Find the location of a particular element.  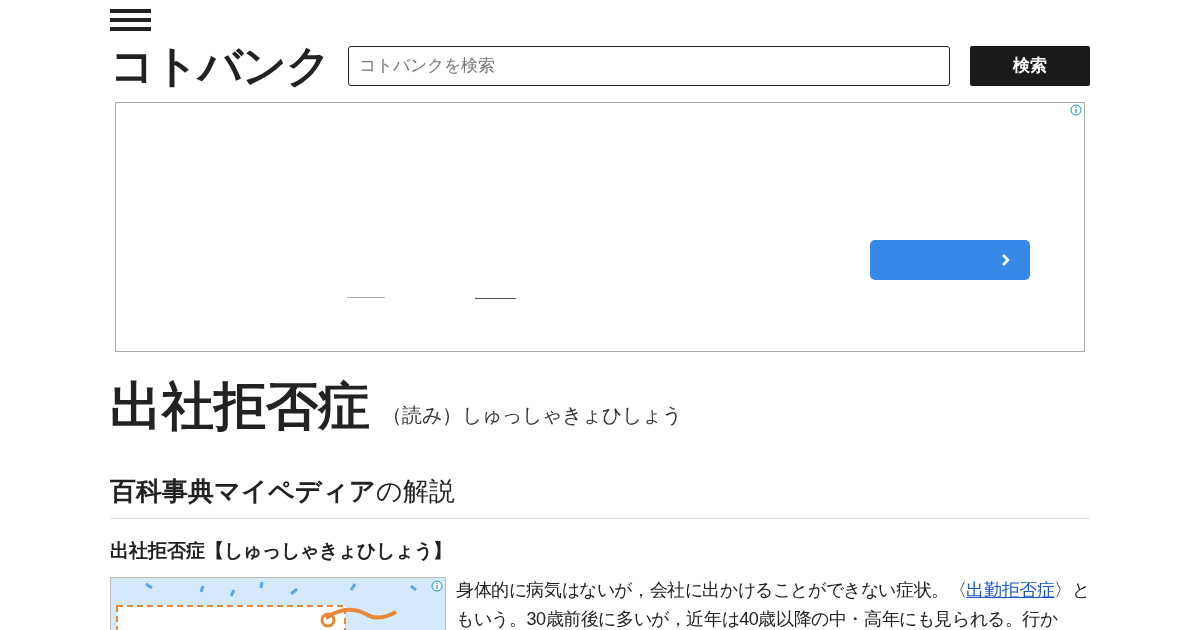

site-logo: コトバンク is located at coordinates (229, 66).